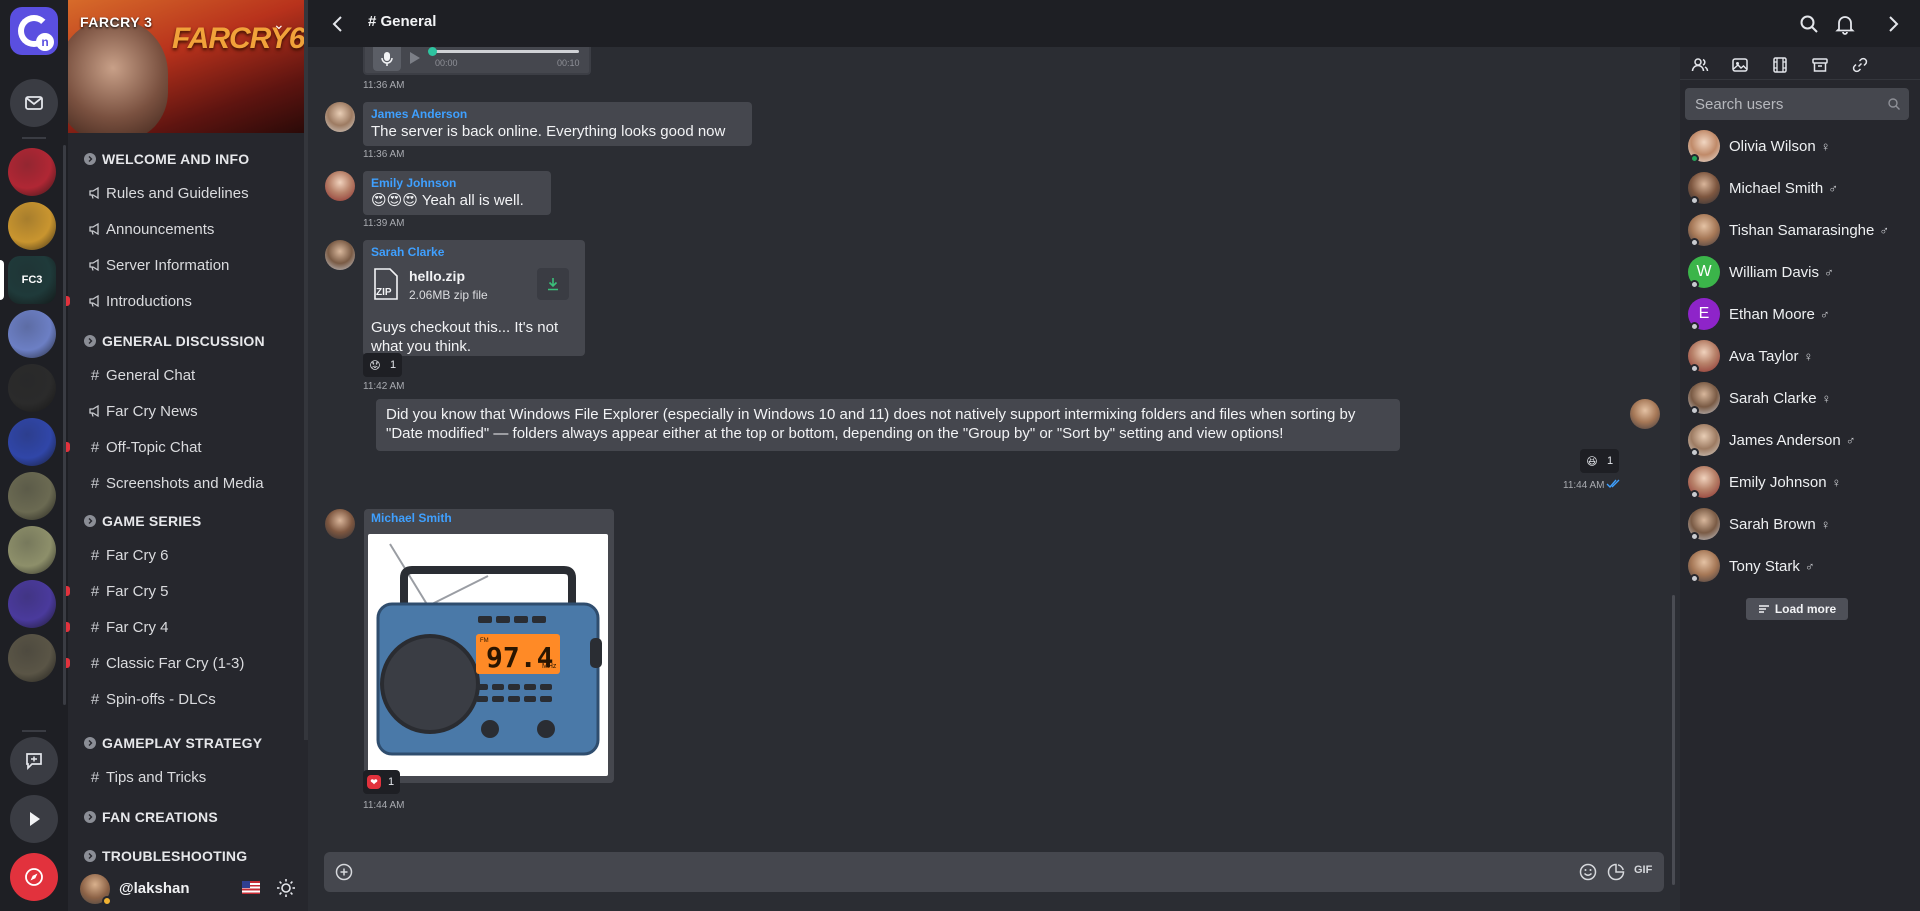  I want to click on file-name: hello.zip, so click(437, 276).